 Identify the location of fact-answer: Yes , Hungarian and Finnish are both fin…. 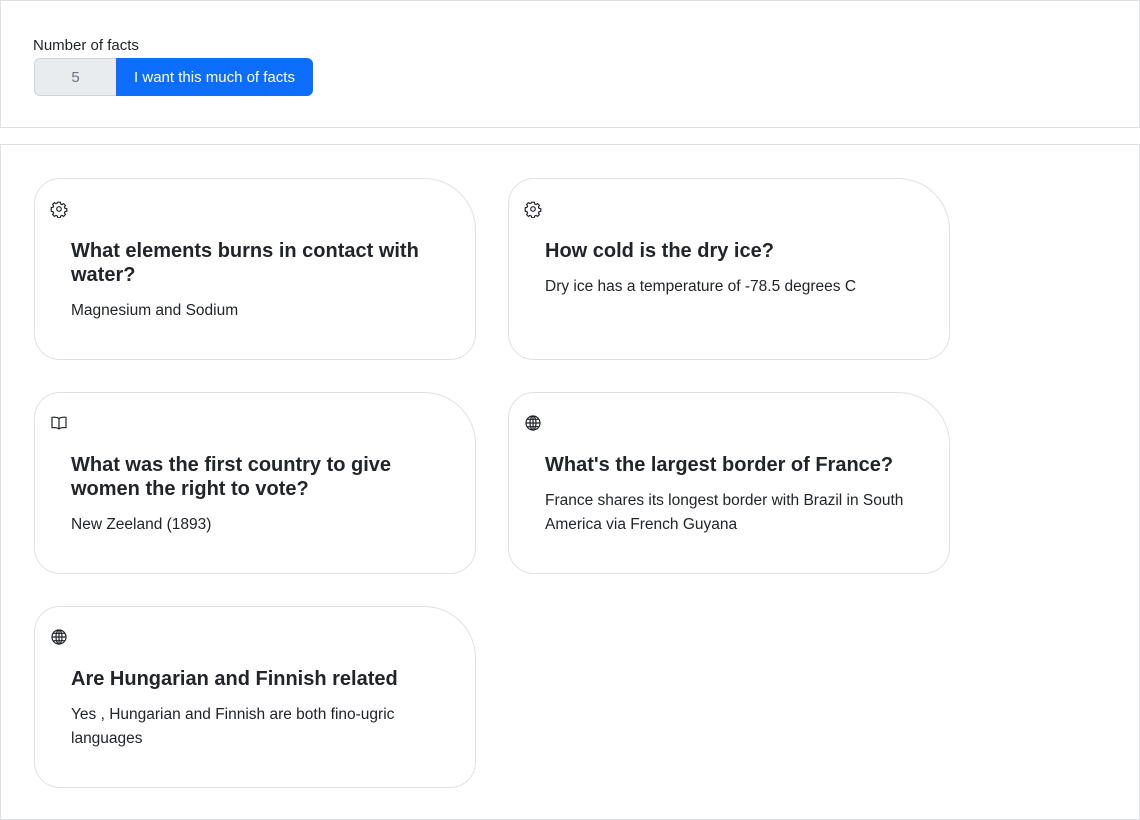
(233, 726).